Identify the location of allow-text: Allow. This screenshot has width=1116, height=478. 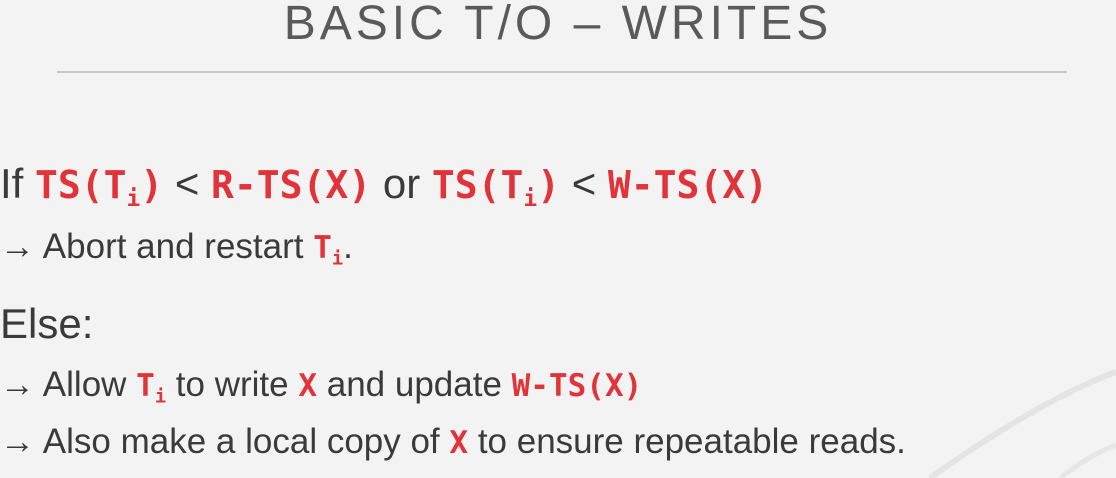
(84, 384).